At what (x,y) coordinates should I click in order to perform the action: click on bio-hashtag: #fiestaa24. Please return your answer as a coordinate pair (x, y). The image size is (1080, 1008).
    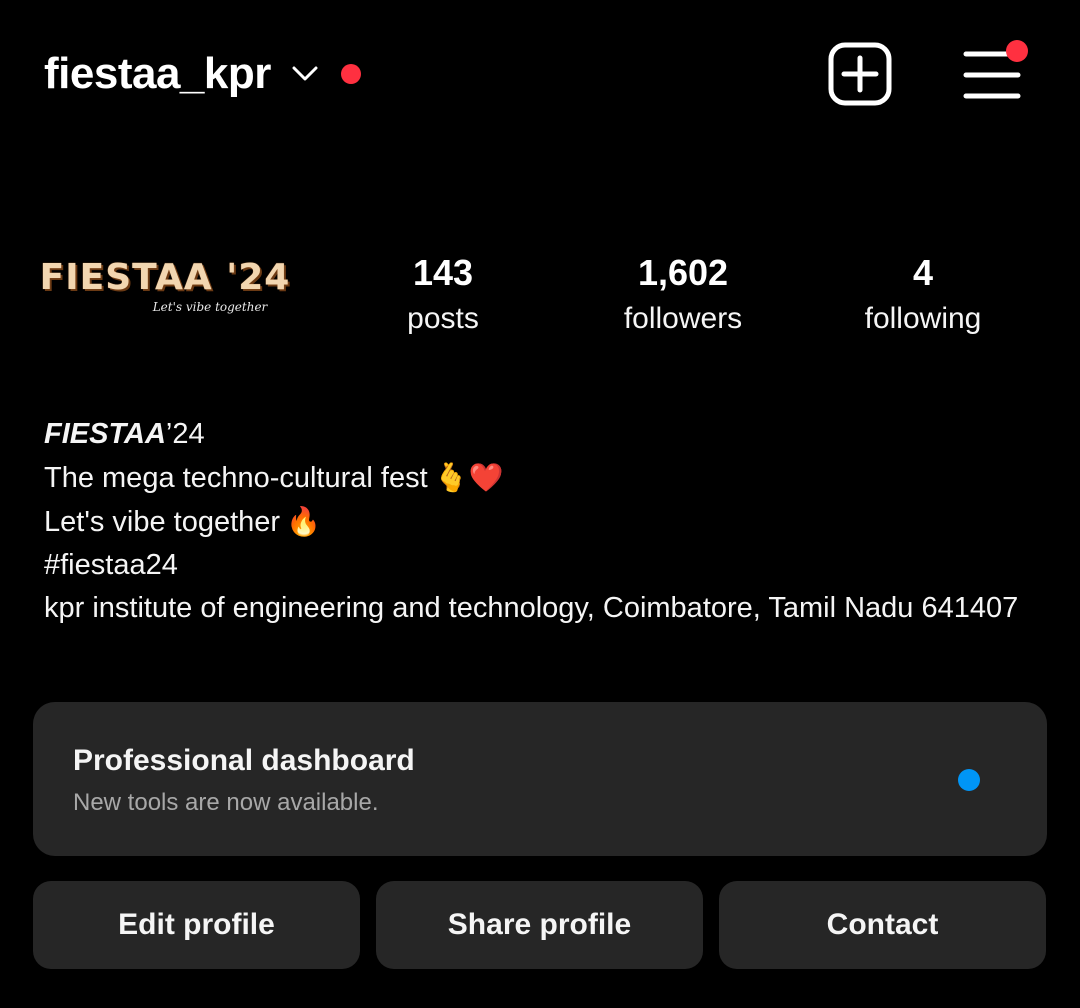
    Looking at the image, I should click on (539, 565).